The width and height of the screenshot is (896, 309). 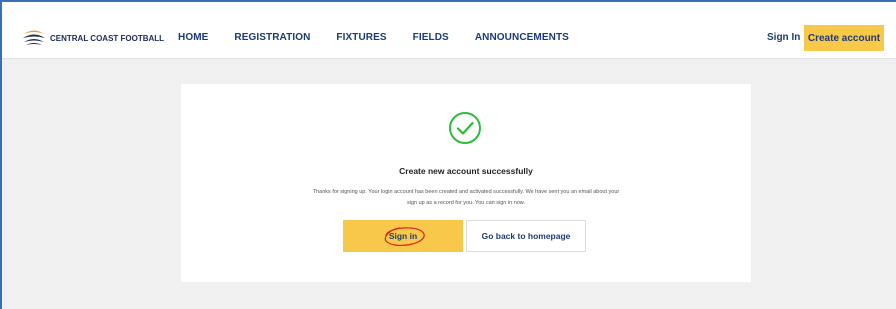 I want to click on nav-fields: FIELDS, so click(x=431, y=37).